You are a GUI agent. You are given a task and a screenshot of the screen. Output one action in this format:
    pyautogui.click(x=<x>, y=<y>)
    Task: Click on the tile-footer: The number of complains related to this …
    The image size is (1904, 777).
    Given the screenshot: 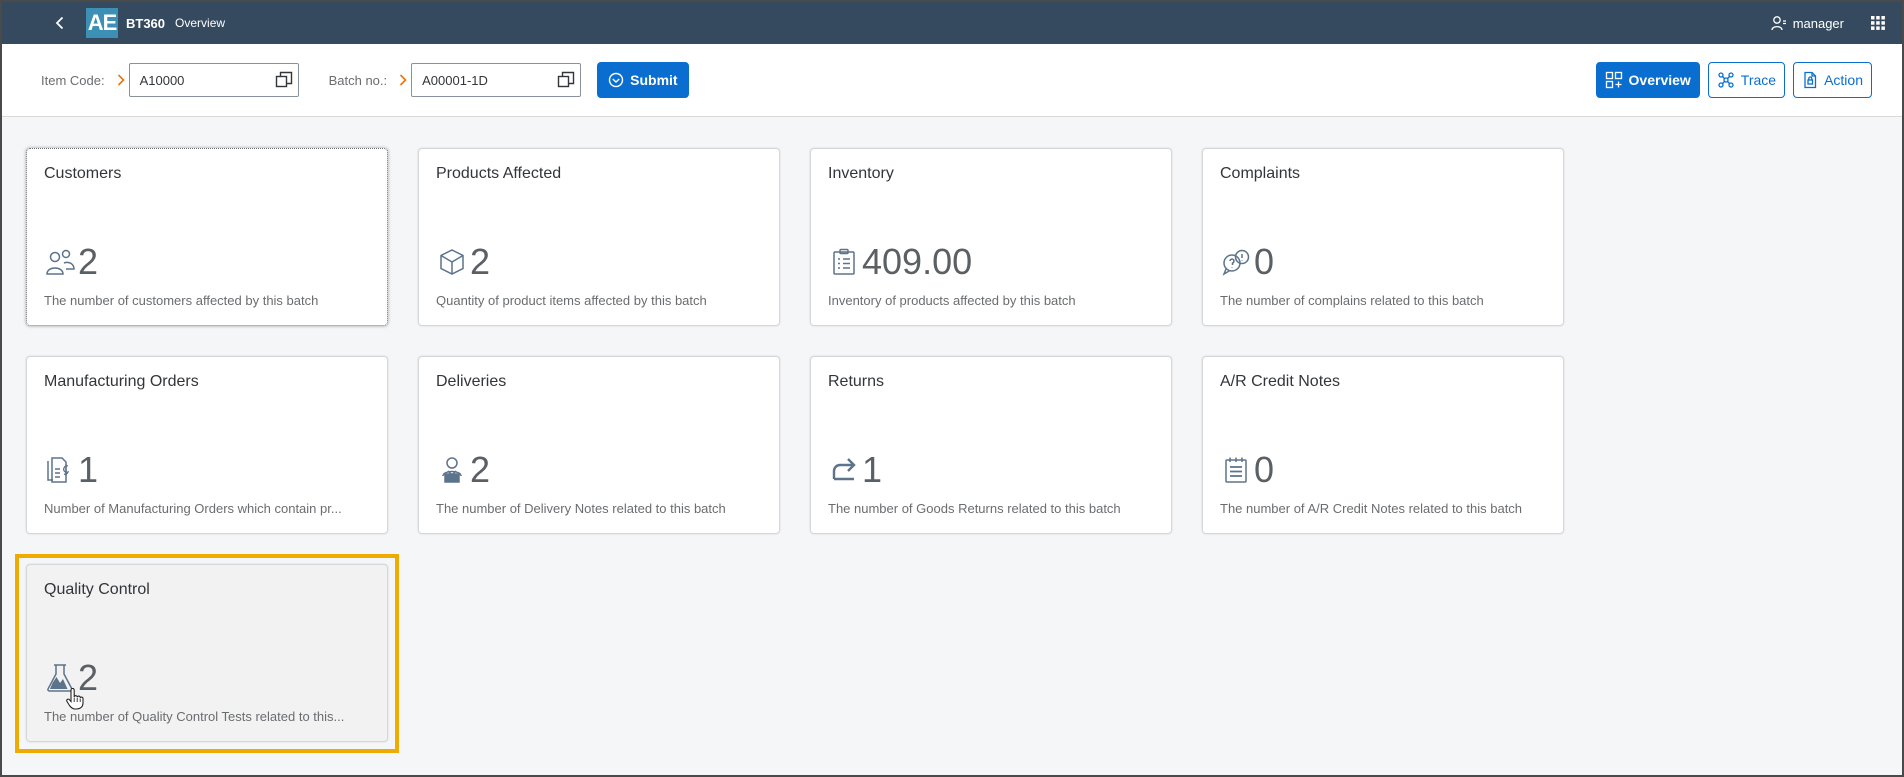 What is the action you would take?
    pyautogui.click(x=1352, y=300)
    